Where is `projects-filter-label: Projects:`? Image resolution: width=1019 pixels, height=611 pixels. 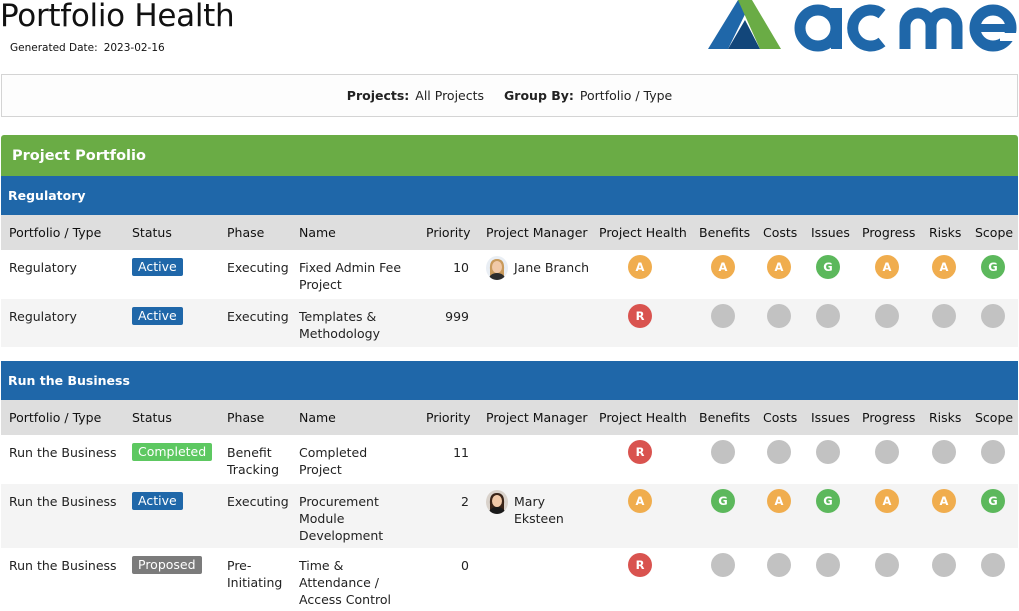 projects-filter-label: Projects: is located at coordinates (378, 95).